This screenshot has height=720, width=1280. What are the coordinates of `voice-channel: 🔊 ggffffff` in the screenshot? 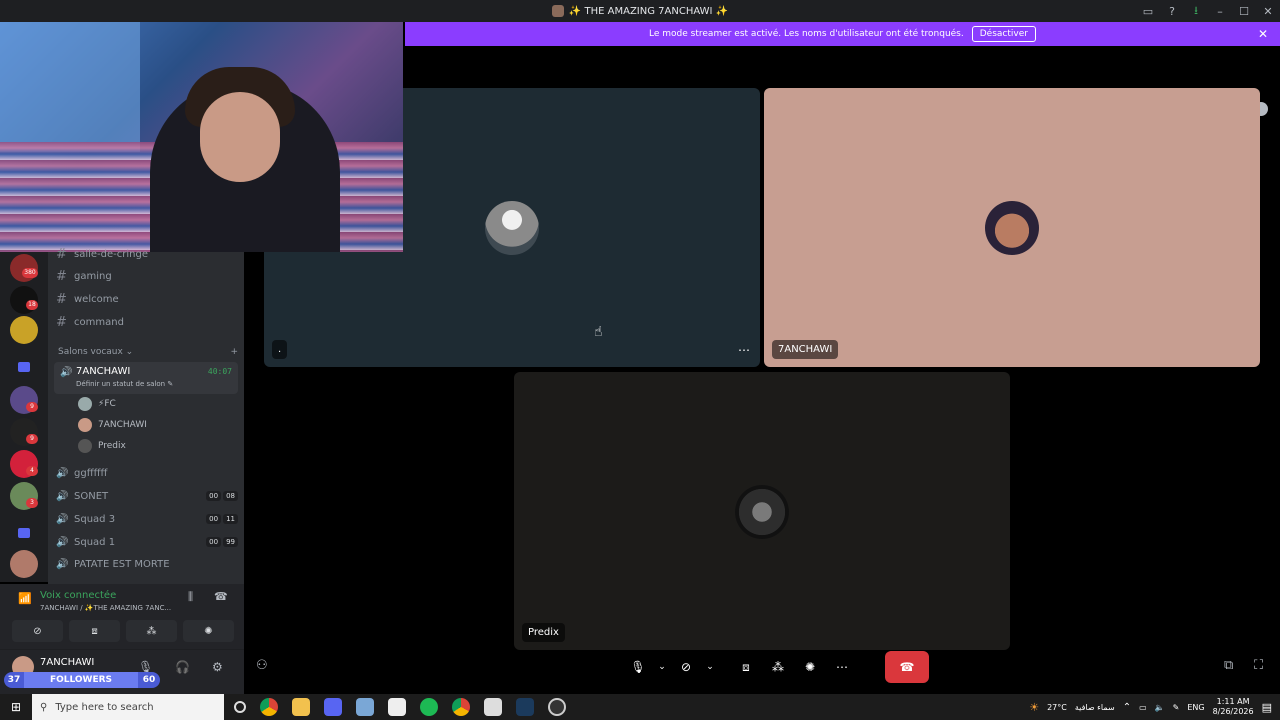 It's located at (147, 473).